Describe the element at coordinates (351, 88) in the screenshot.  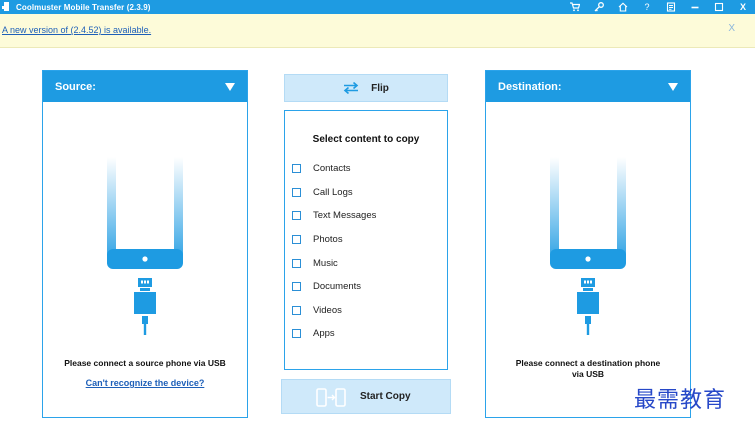
I see `flip-icon` at that location.